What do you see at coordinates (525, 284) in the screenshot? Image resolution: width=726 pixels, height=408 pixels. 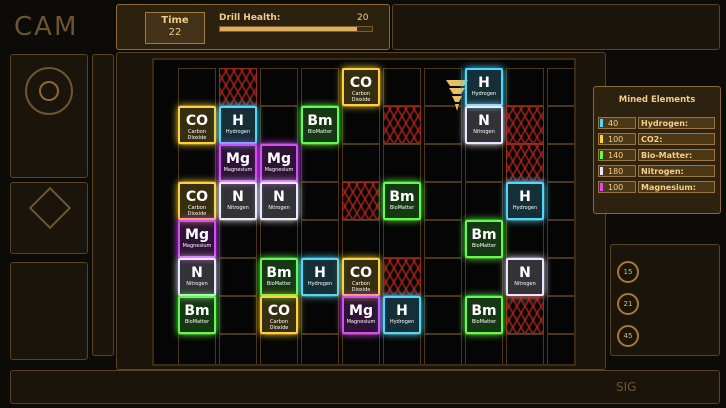 I see `element-name: Nitrogen` at bounding box center [525, 284].